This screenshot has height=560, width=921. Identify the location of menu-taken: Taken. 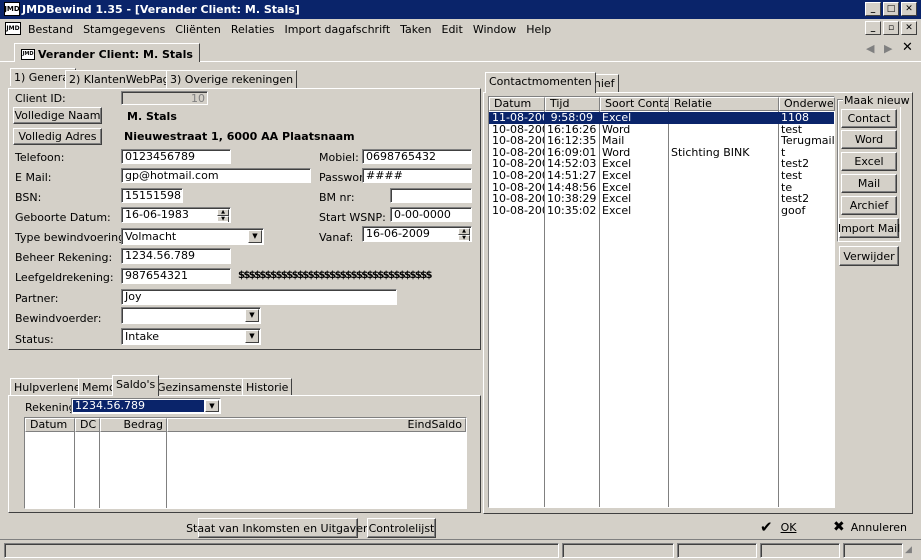
(415, 29).